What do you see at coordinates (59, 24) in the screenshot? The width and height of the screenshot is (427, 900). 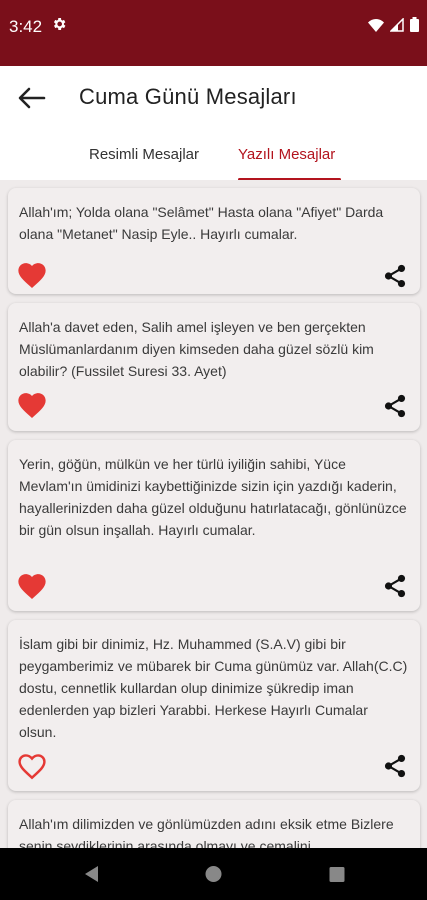 I see `settings-gear-icon` at bounding box center [59, 24].